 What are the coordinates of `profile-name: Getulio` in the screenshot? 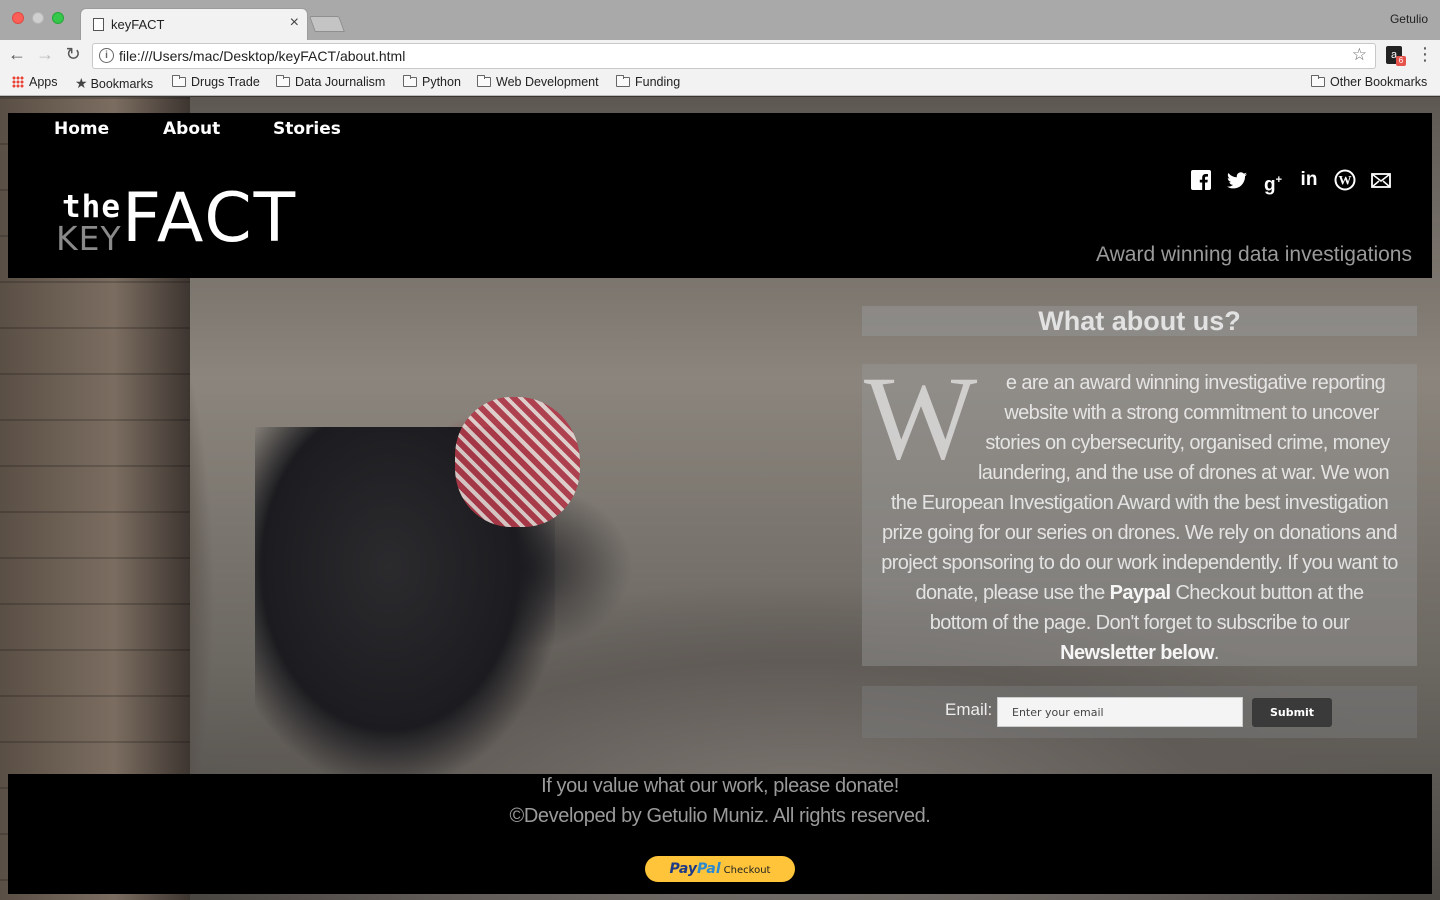 It's located at (1409, 19).